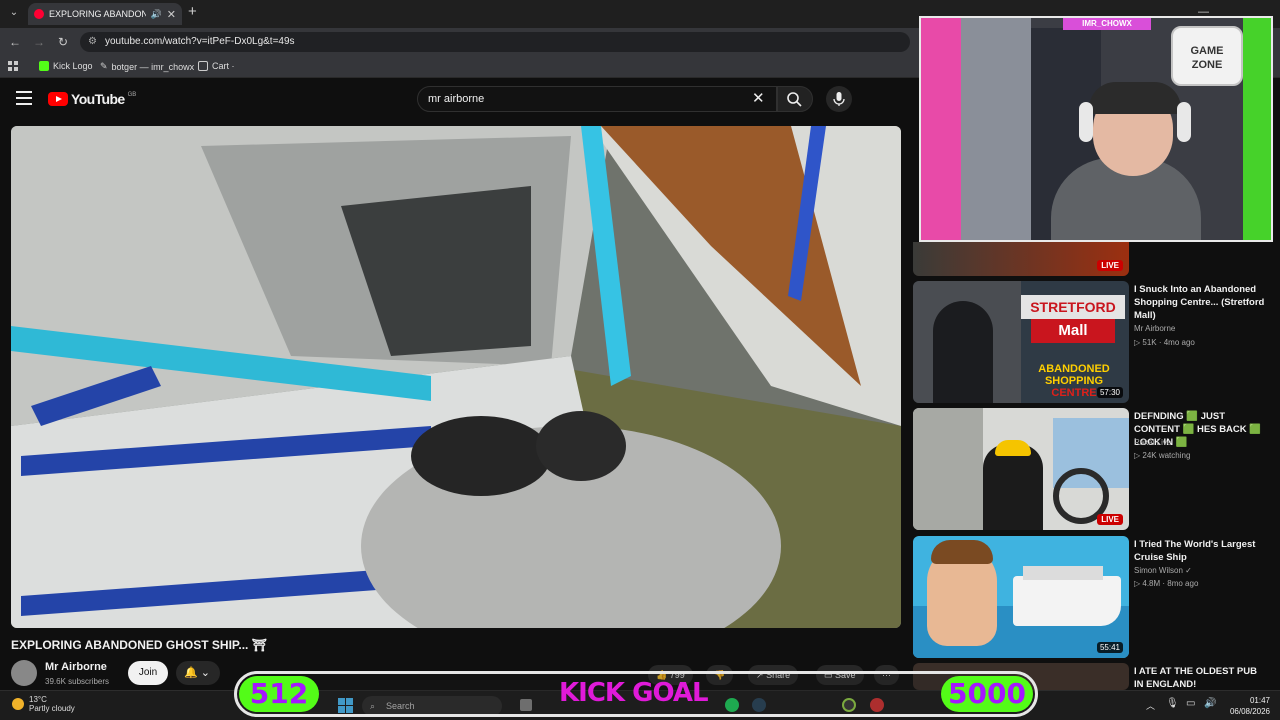  Describe the element at coordinates (597, 99) in the screenshot. I see `search-input: mr airborne` at that location.